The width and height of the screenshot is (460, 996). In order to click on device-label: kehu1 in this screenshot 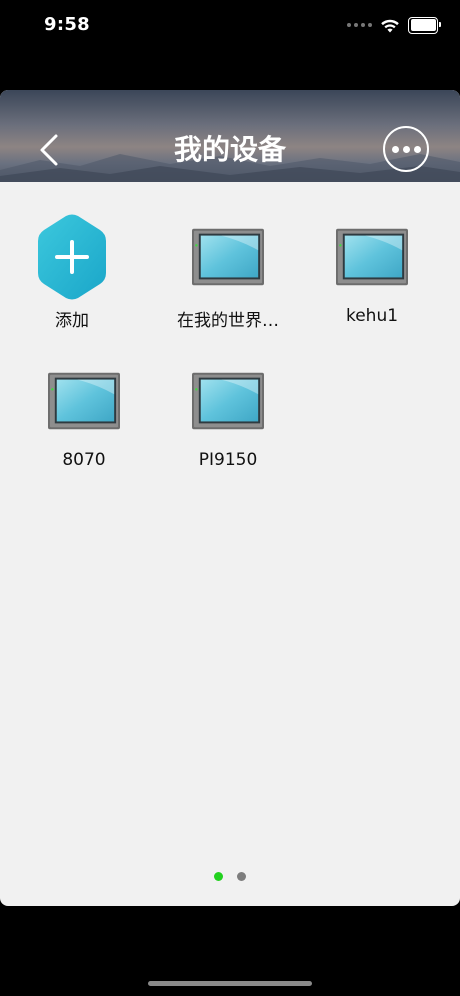, I will do `click(372, 316)`.